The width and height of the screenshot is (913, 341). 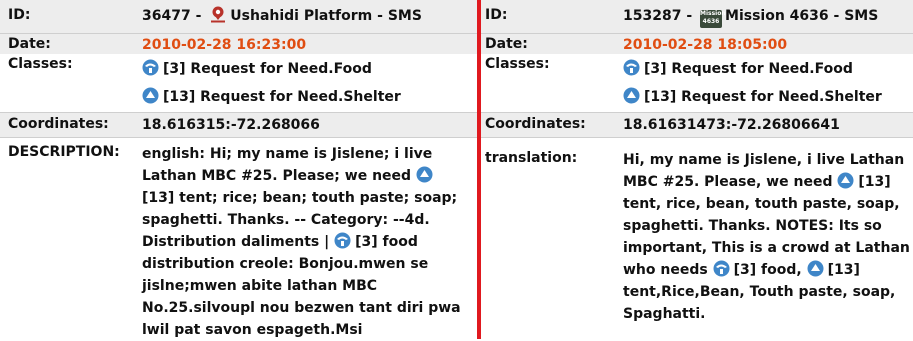 What do you see at coordinates (705, 45) in the screenshot?
I see `report-date: 2010-02-28 18:05:00` at bounding box center [705, 45].